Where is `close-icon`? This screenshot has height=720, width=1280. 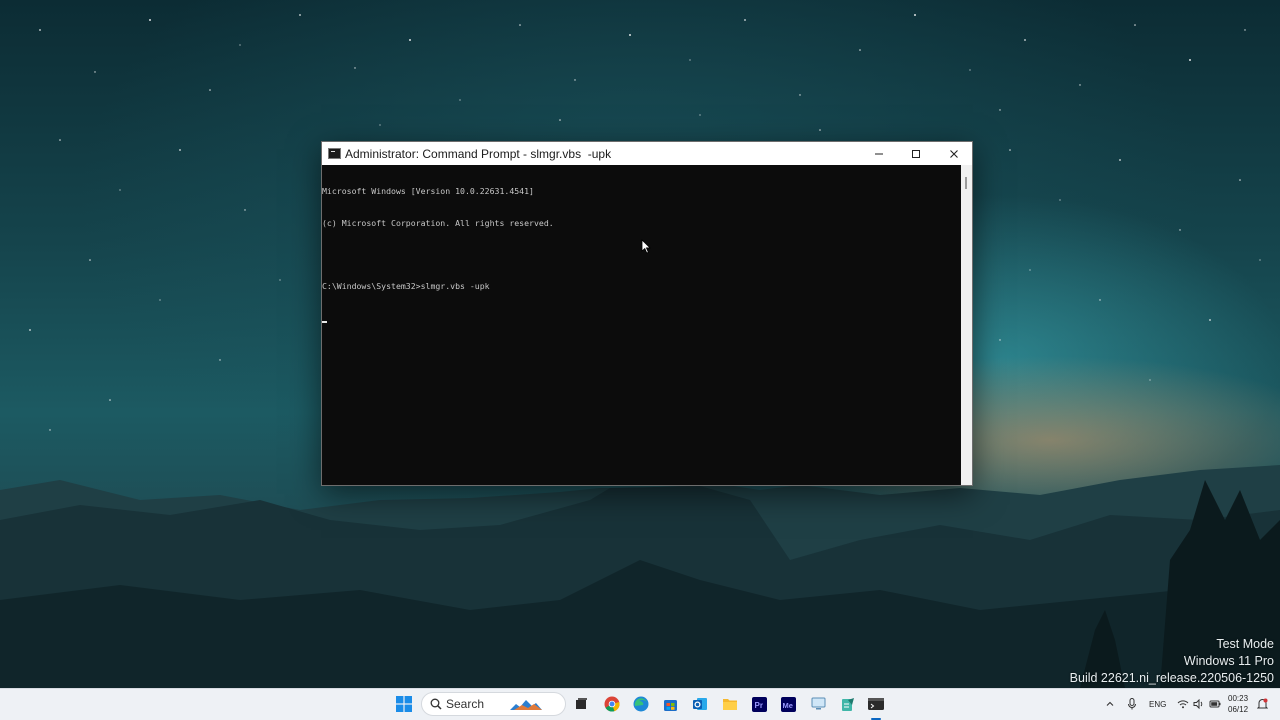 close-icon is located at coordinates (953, 153).